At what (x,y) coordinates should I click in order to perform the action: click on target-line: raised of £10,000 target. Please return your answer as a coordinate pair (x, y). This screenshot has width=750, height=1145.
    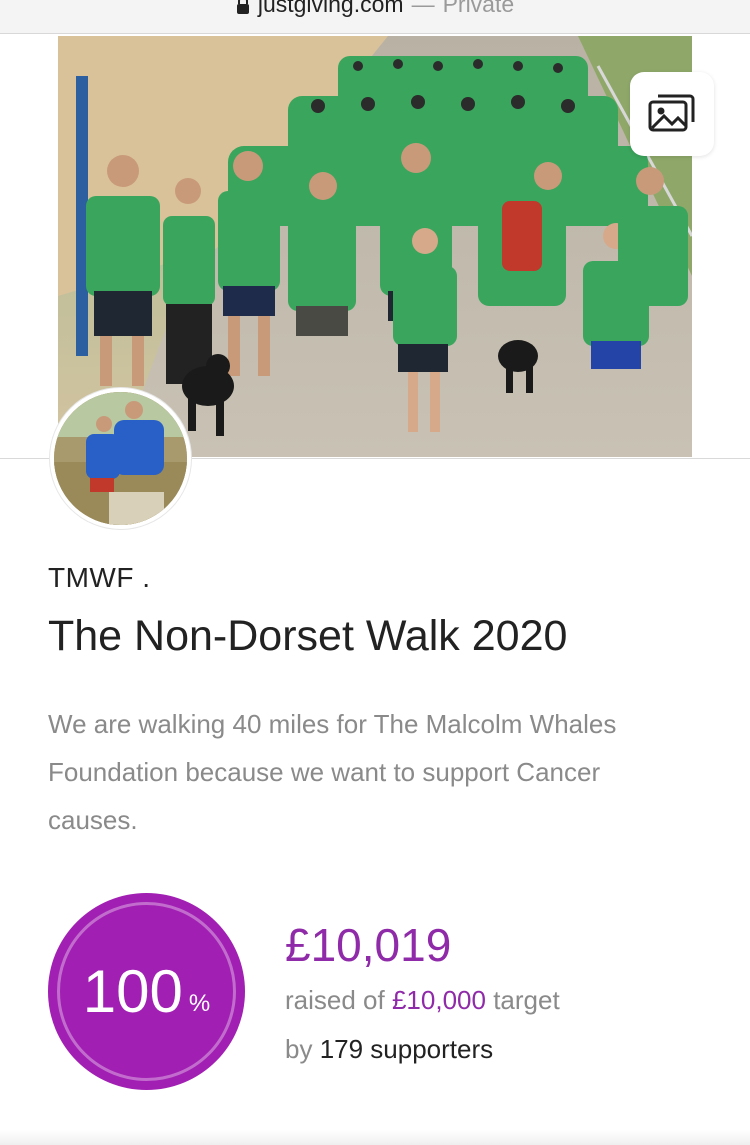
    Looking at the image, I should click on (422, 1000).